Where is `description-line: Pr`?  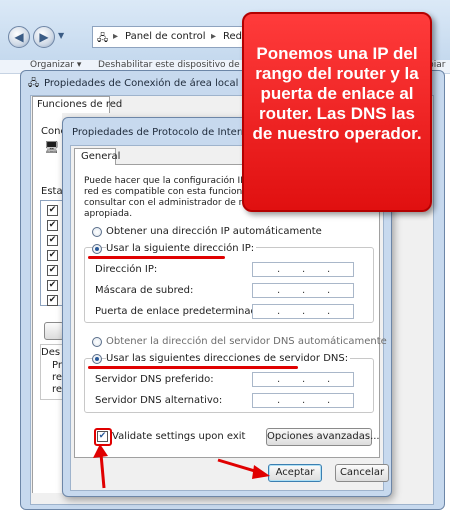 description-line: Pr is located at coordinates (57, 365).